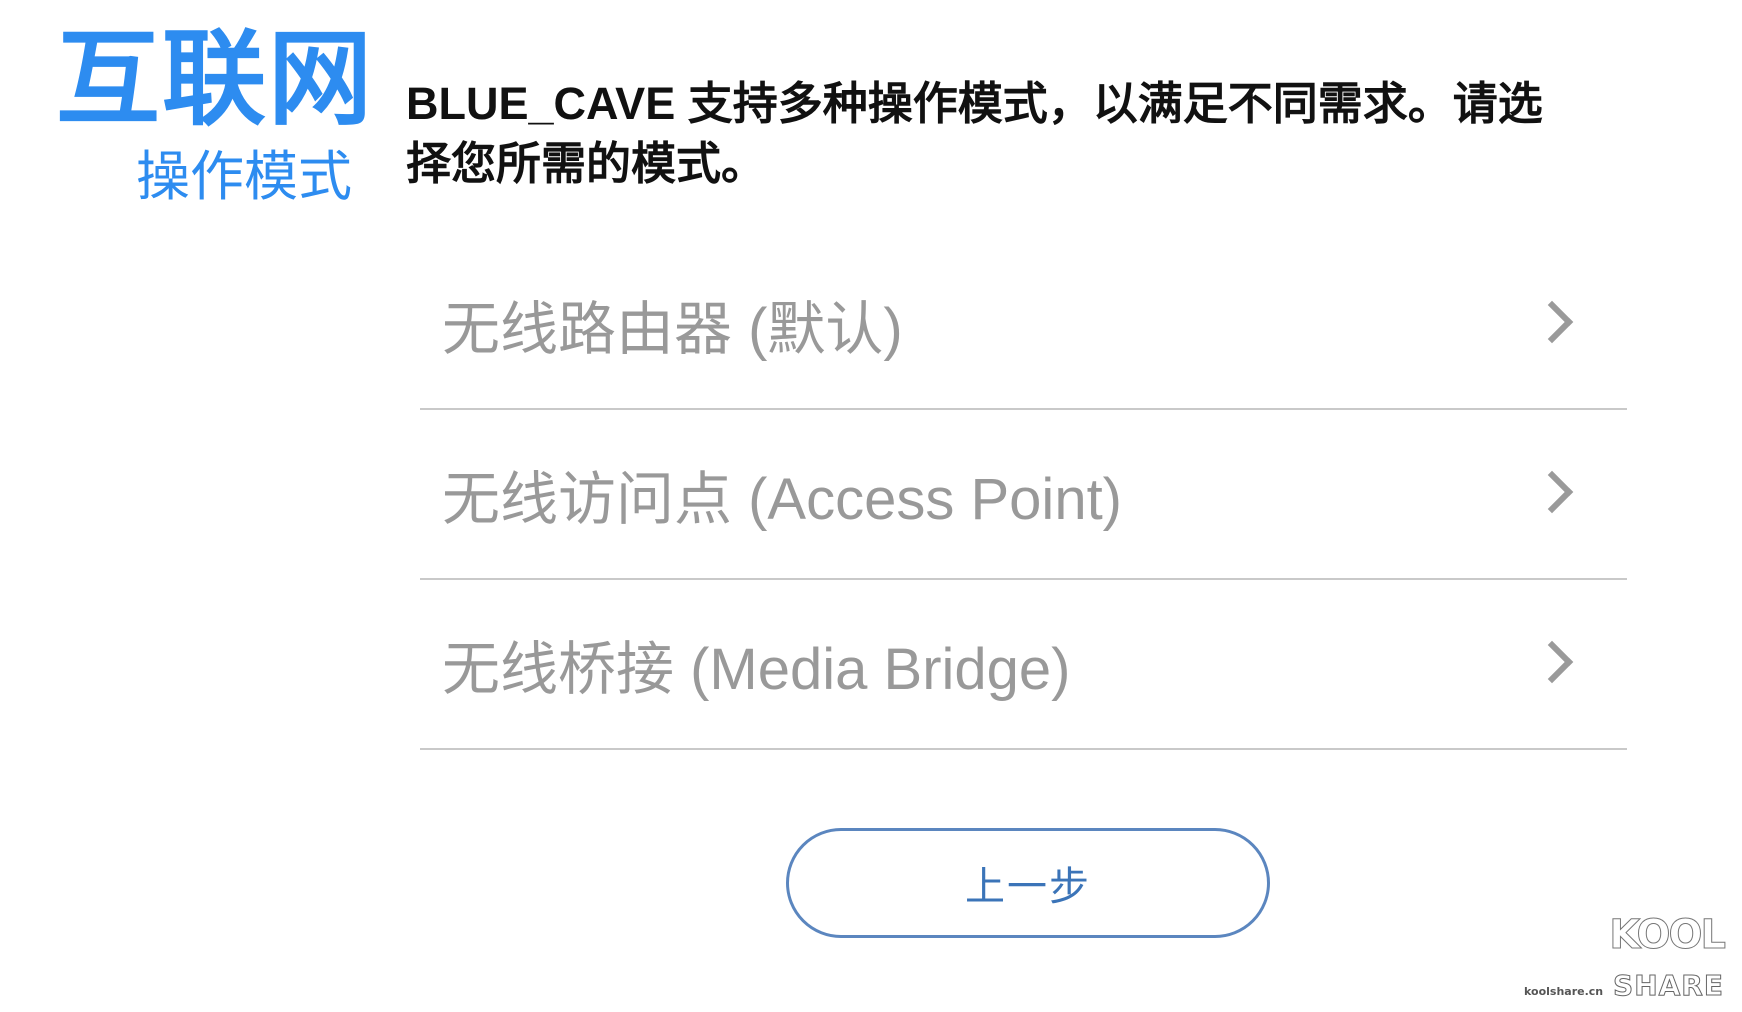 Image resolution: width=1742 pixels, height=1012 pixels. What do you see at coordinates (1668, 986) in the screenshot?
I see `watermark-bottom-text: SHARE` at bounding box center [1668, 986].